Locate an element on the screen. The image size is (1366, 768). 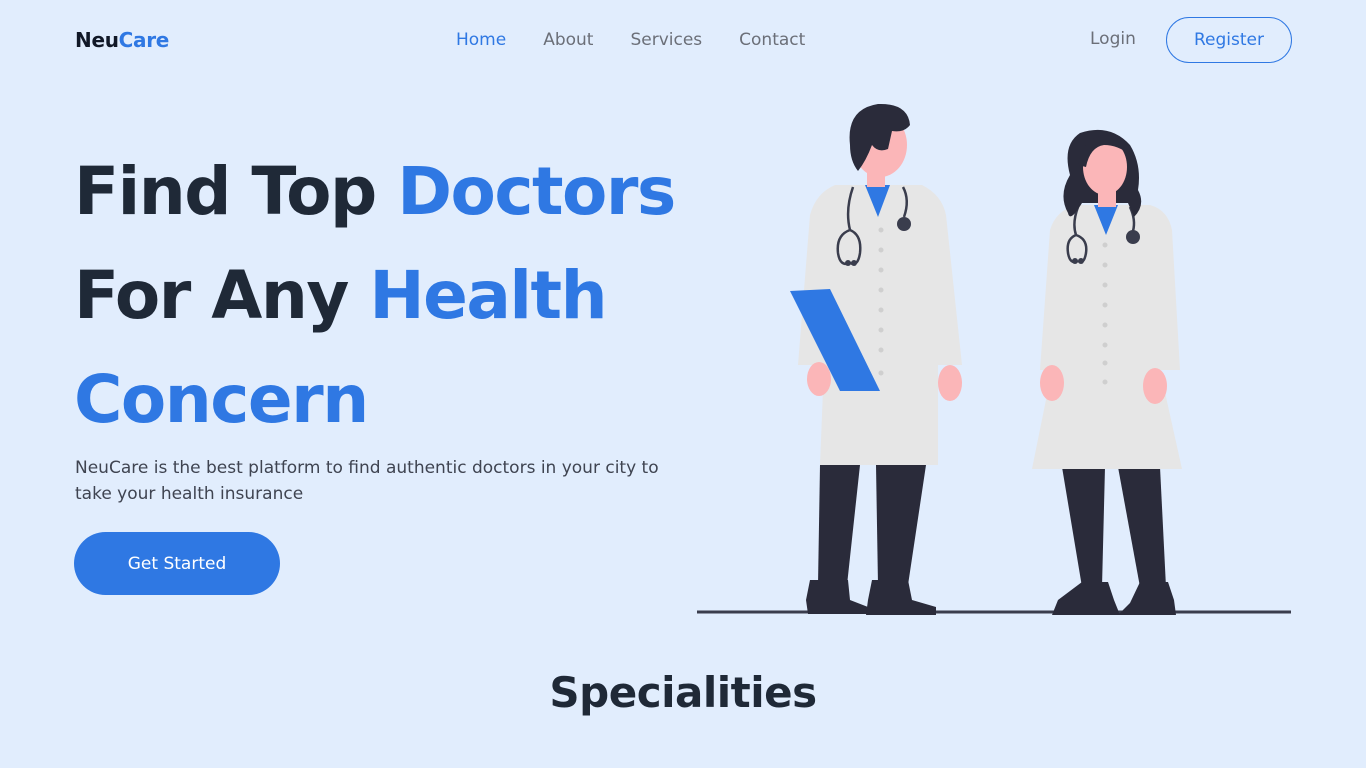
brand-logo-part2: Care is located at coordinates (144, 40).